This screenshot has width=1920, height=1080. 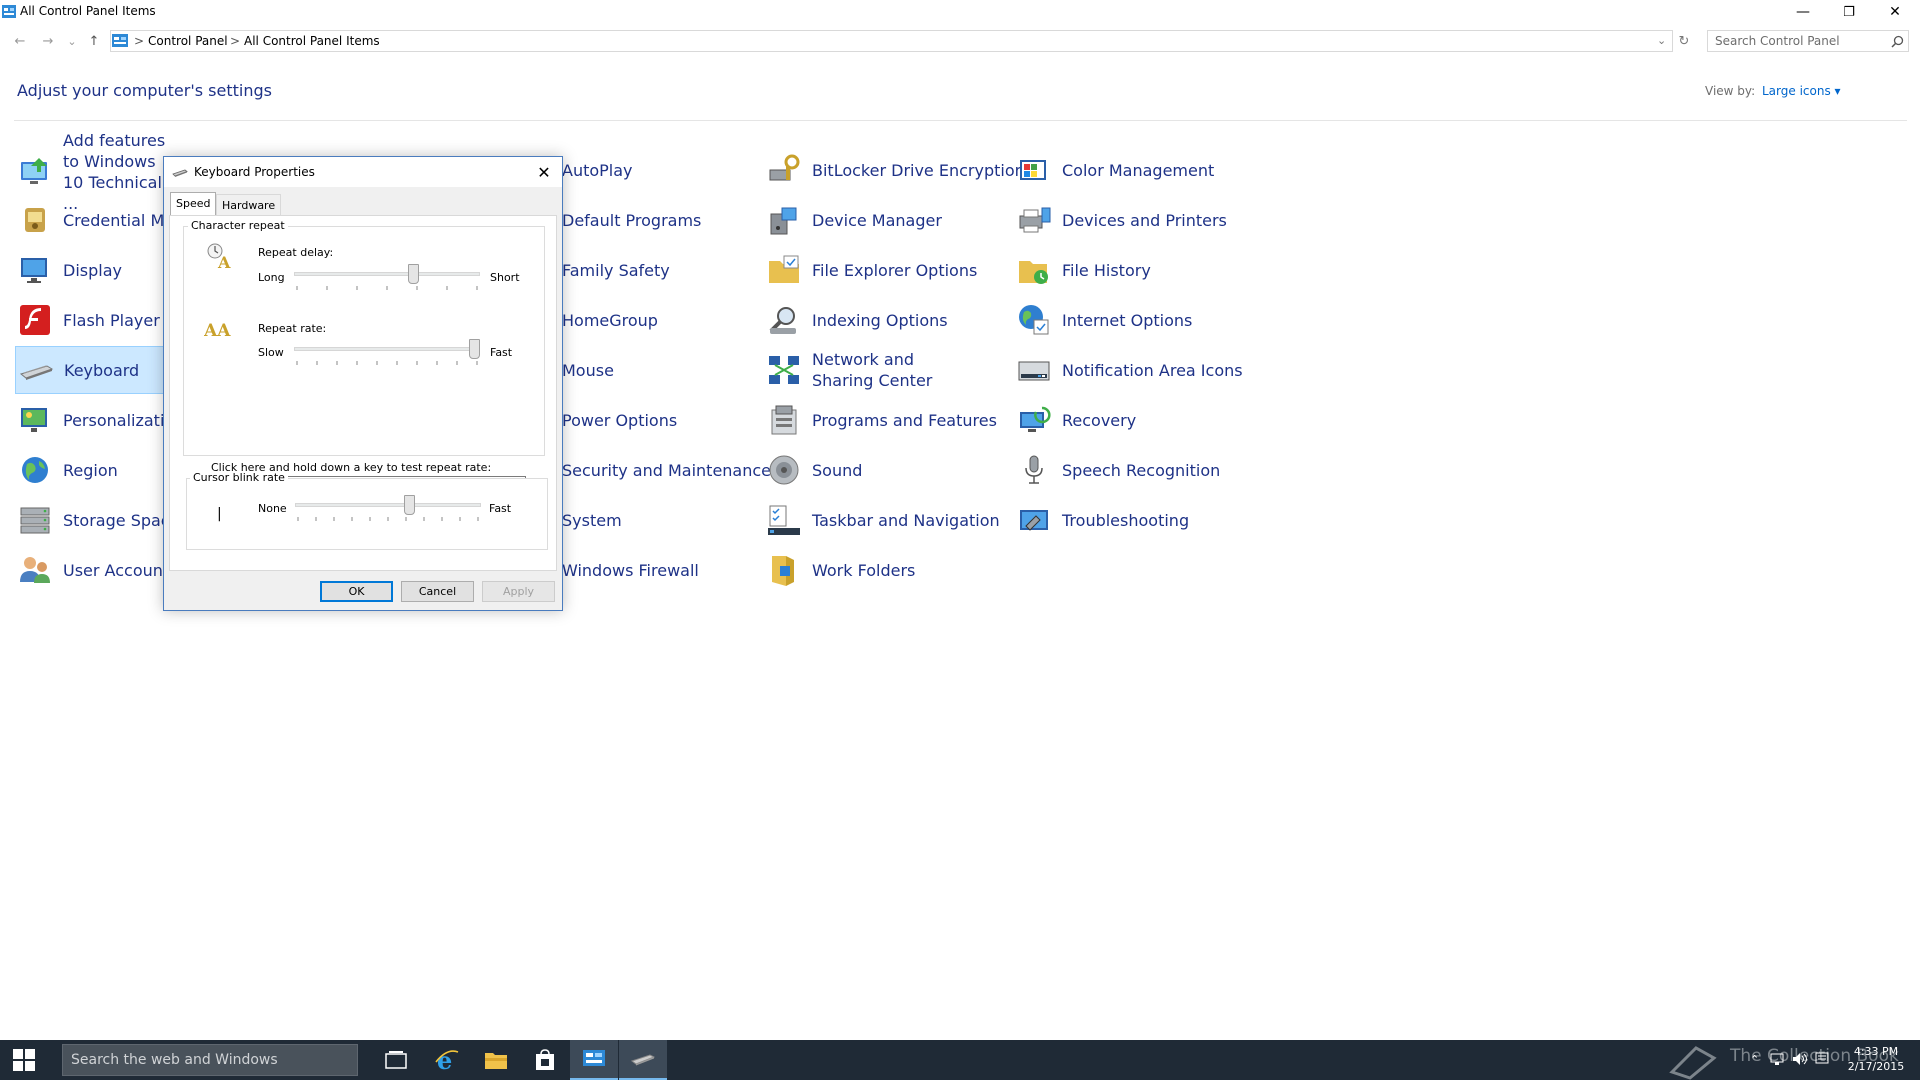 I want to click on view-by-value: Large icons, so click(x=1796, y=91).